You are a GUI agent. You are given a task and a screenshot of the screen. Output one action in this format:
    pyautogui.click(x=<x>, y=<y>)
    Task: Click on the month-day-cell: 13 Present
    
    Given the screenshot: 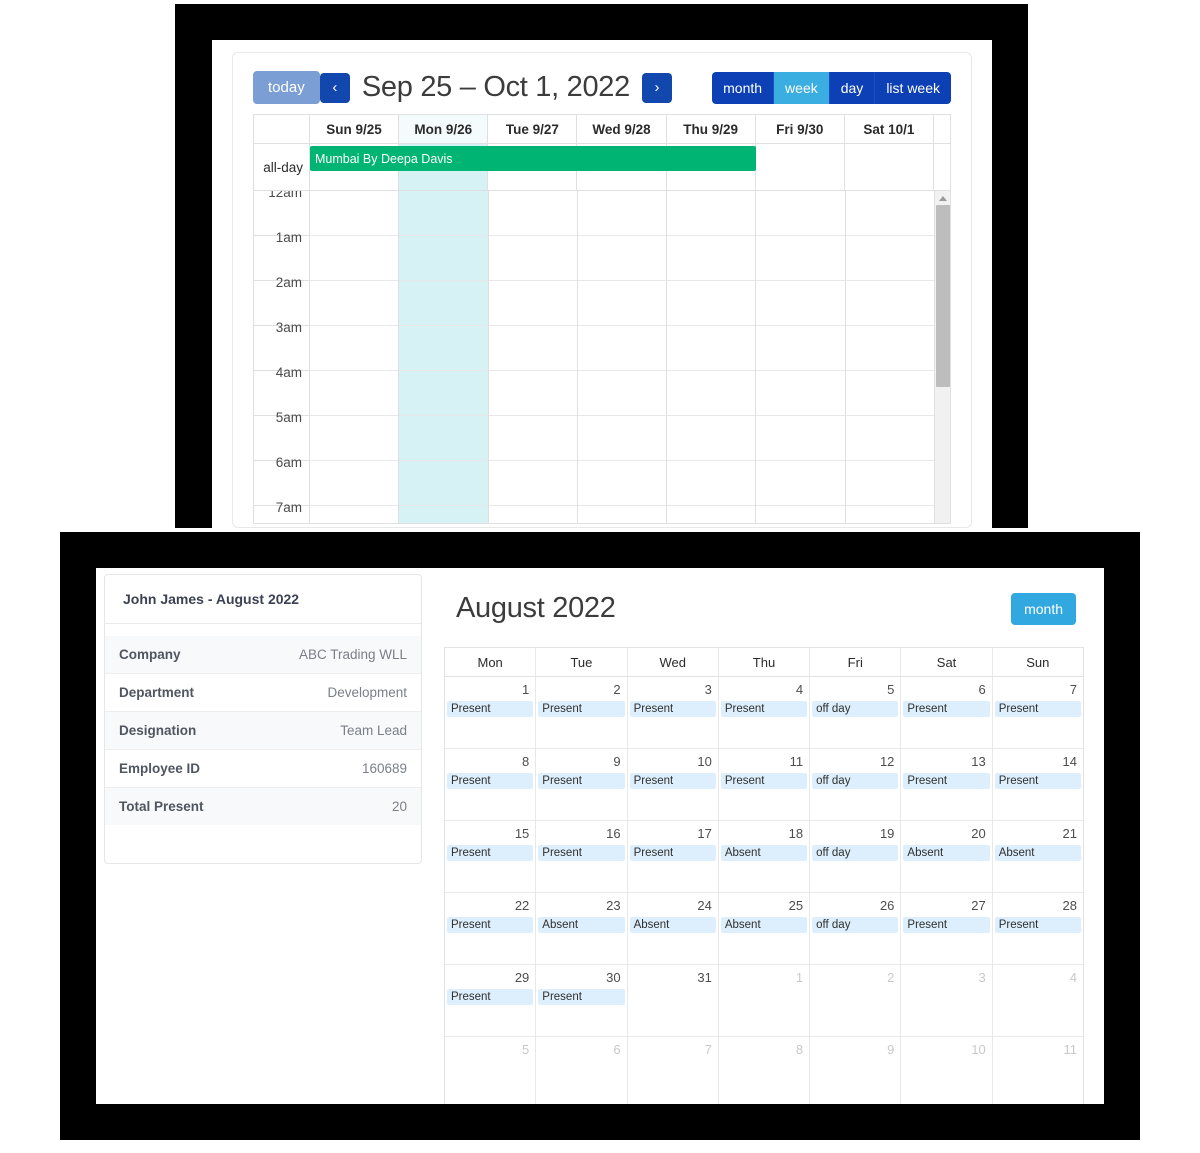 What is the action you would take?
    pyautogui.click(x=947, y=785)
    